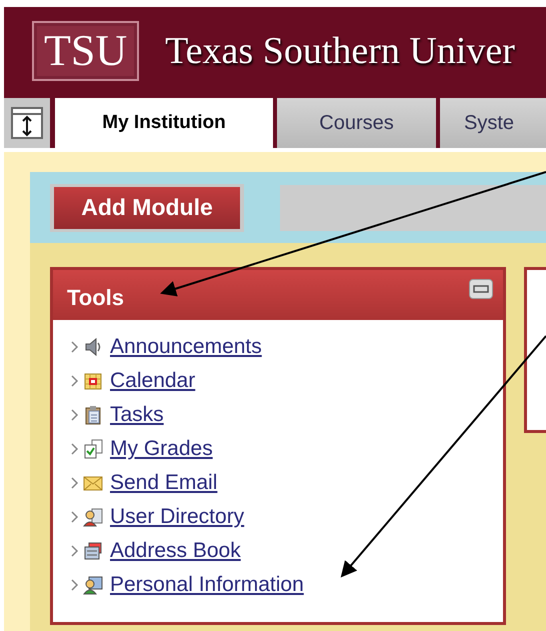  Describe the element at coordinates (137, 415) in the screenshot. I see `tool-link: Tasks` at that location.